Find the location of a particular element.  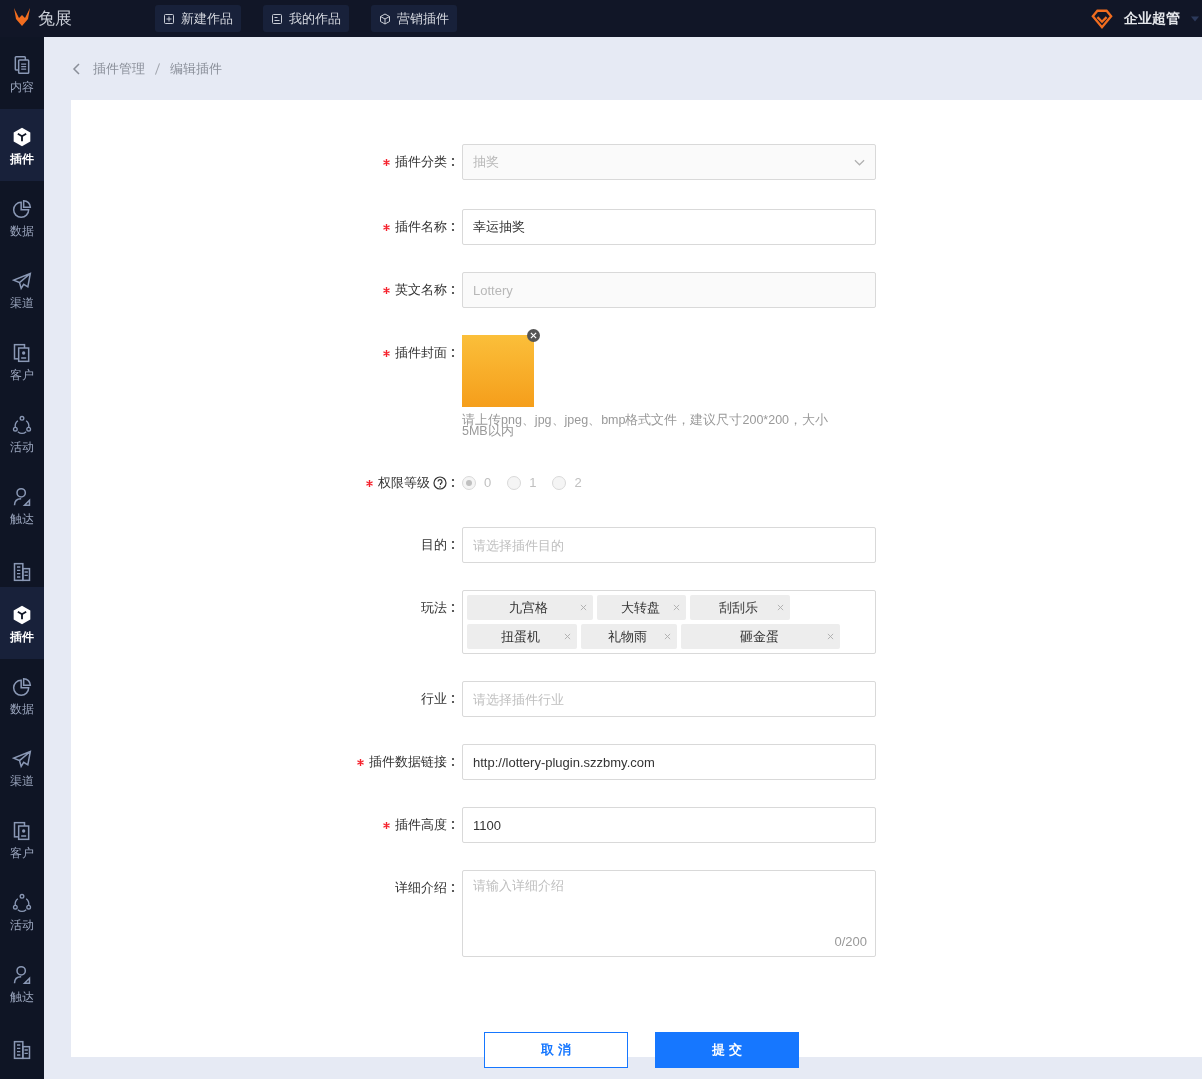

upload-hint: 请上传png、jpg、jpeg、bmp格式文件，建议尺寸200*200，大小5MB以内 is located at coordinates (646, 426).